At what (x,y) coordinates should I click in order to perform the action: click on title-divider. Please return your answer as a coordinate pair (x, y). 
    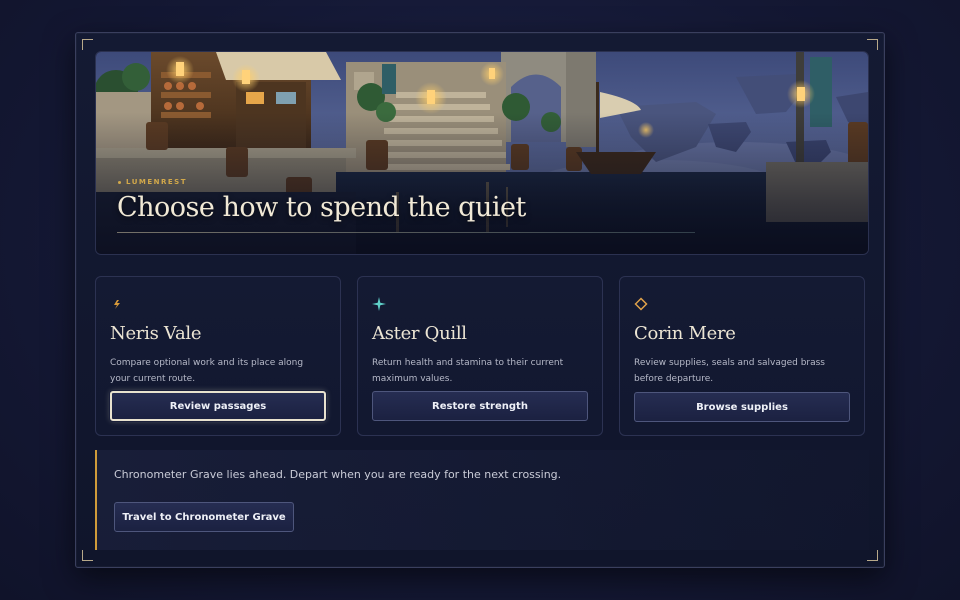
    Looking at the image, I should click on (406, 232).